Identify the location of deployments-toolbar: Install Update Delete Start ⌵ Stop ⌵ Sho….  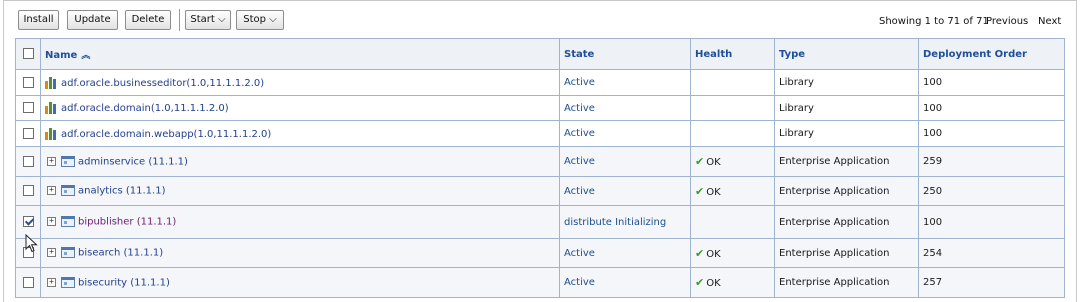
(540, 18).